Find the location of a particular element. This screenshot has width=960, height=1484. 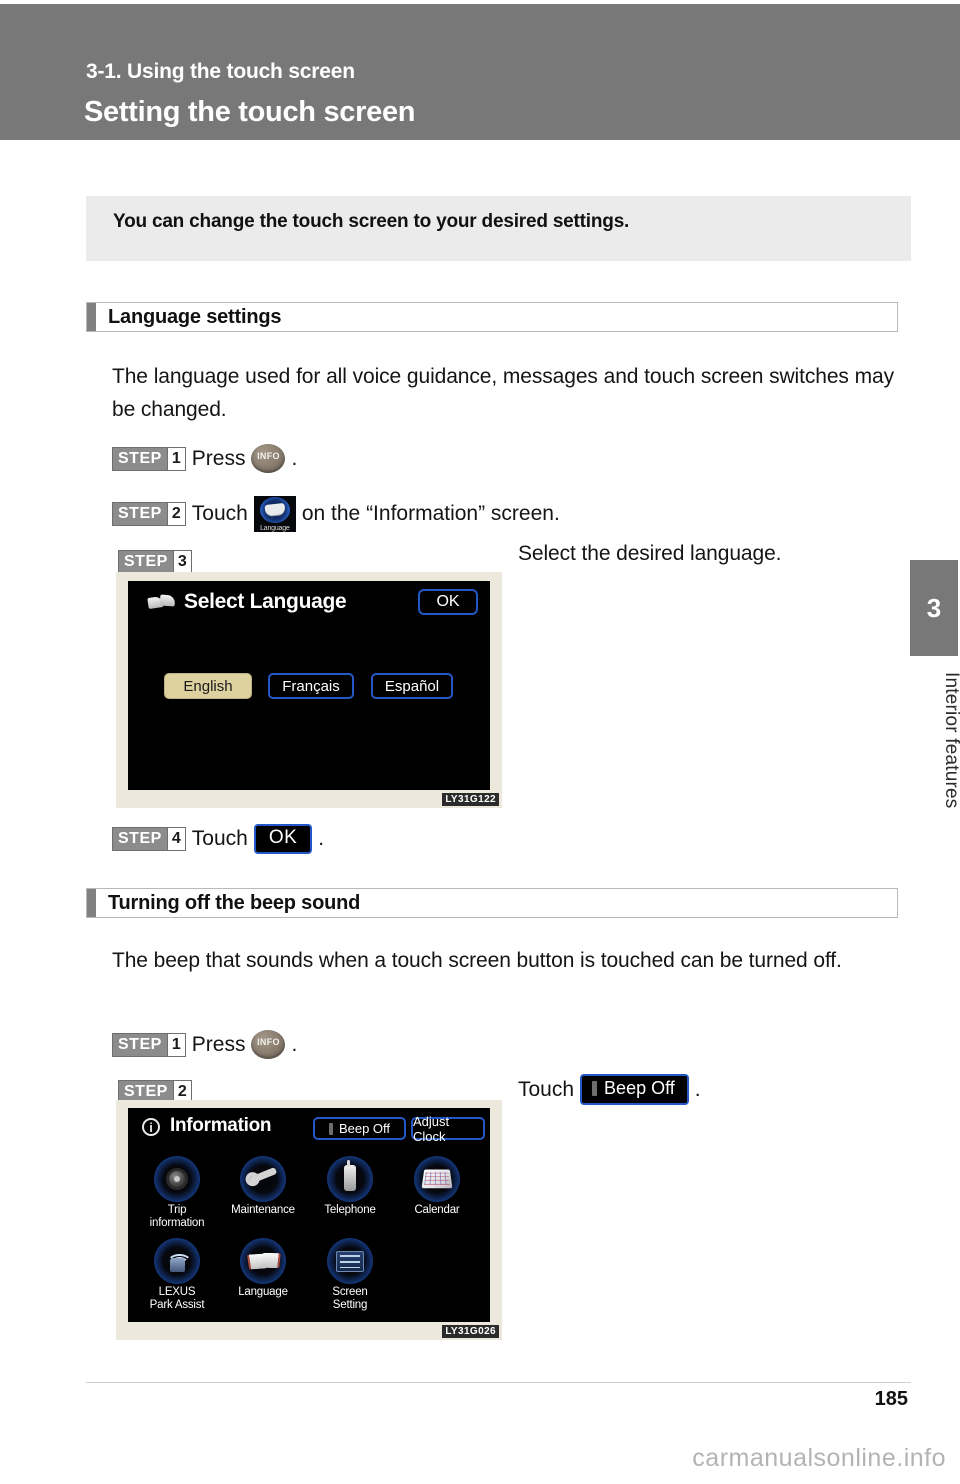

section-title: Turning off the beep sound is located at coordinates (234, 903).